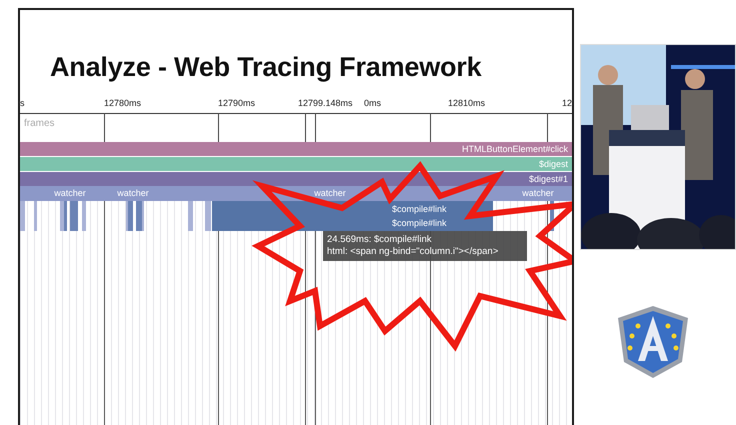  I want to click on time-label: 12, so click(567, 103).